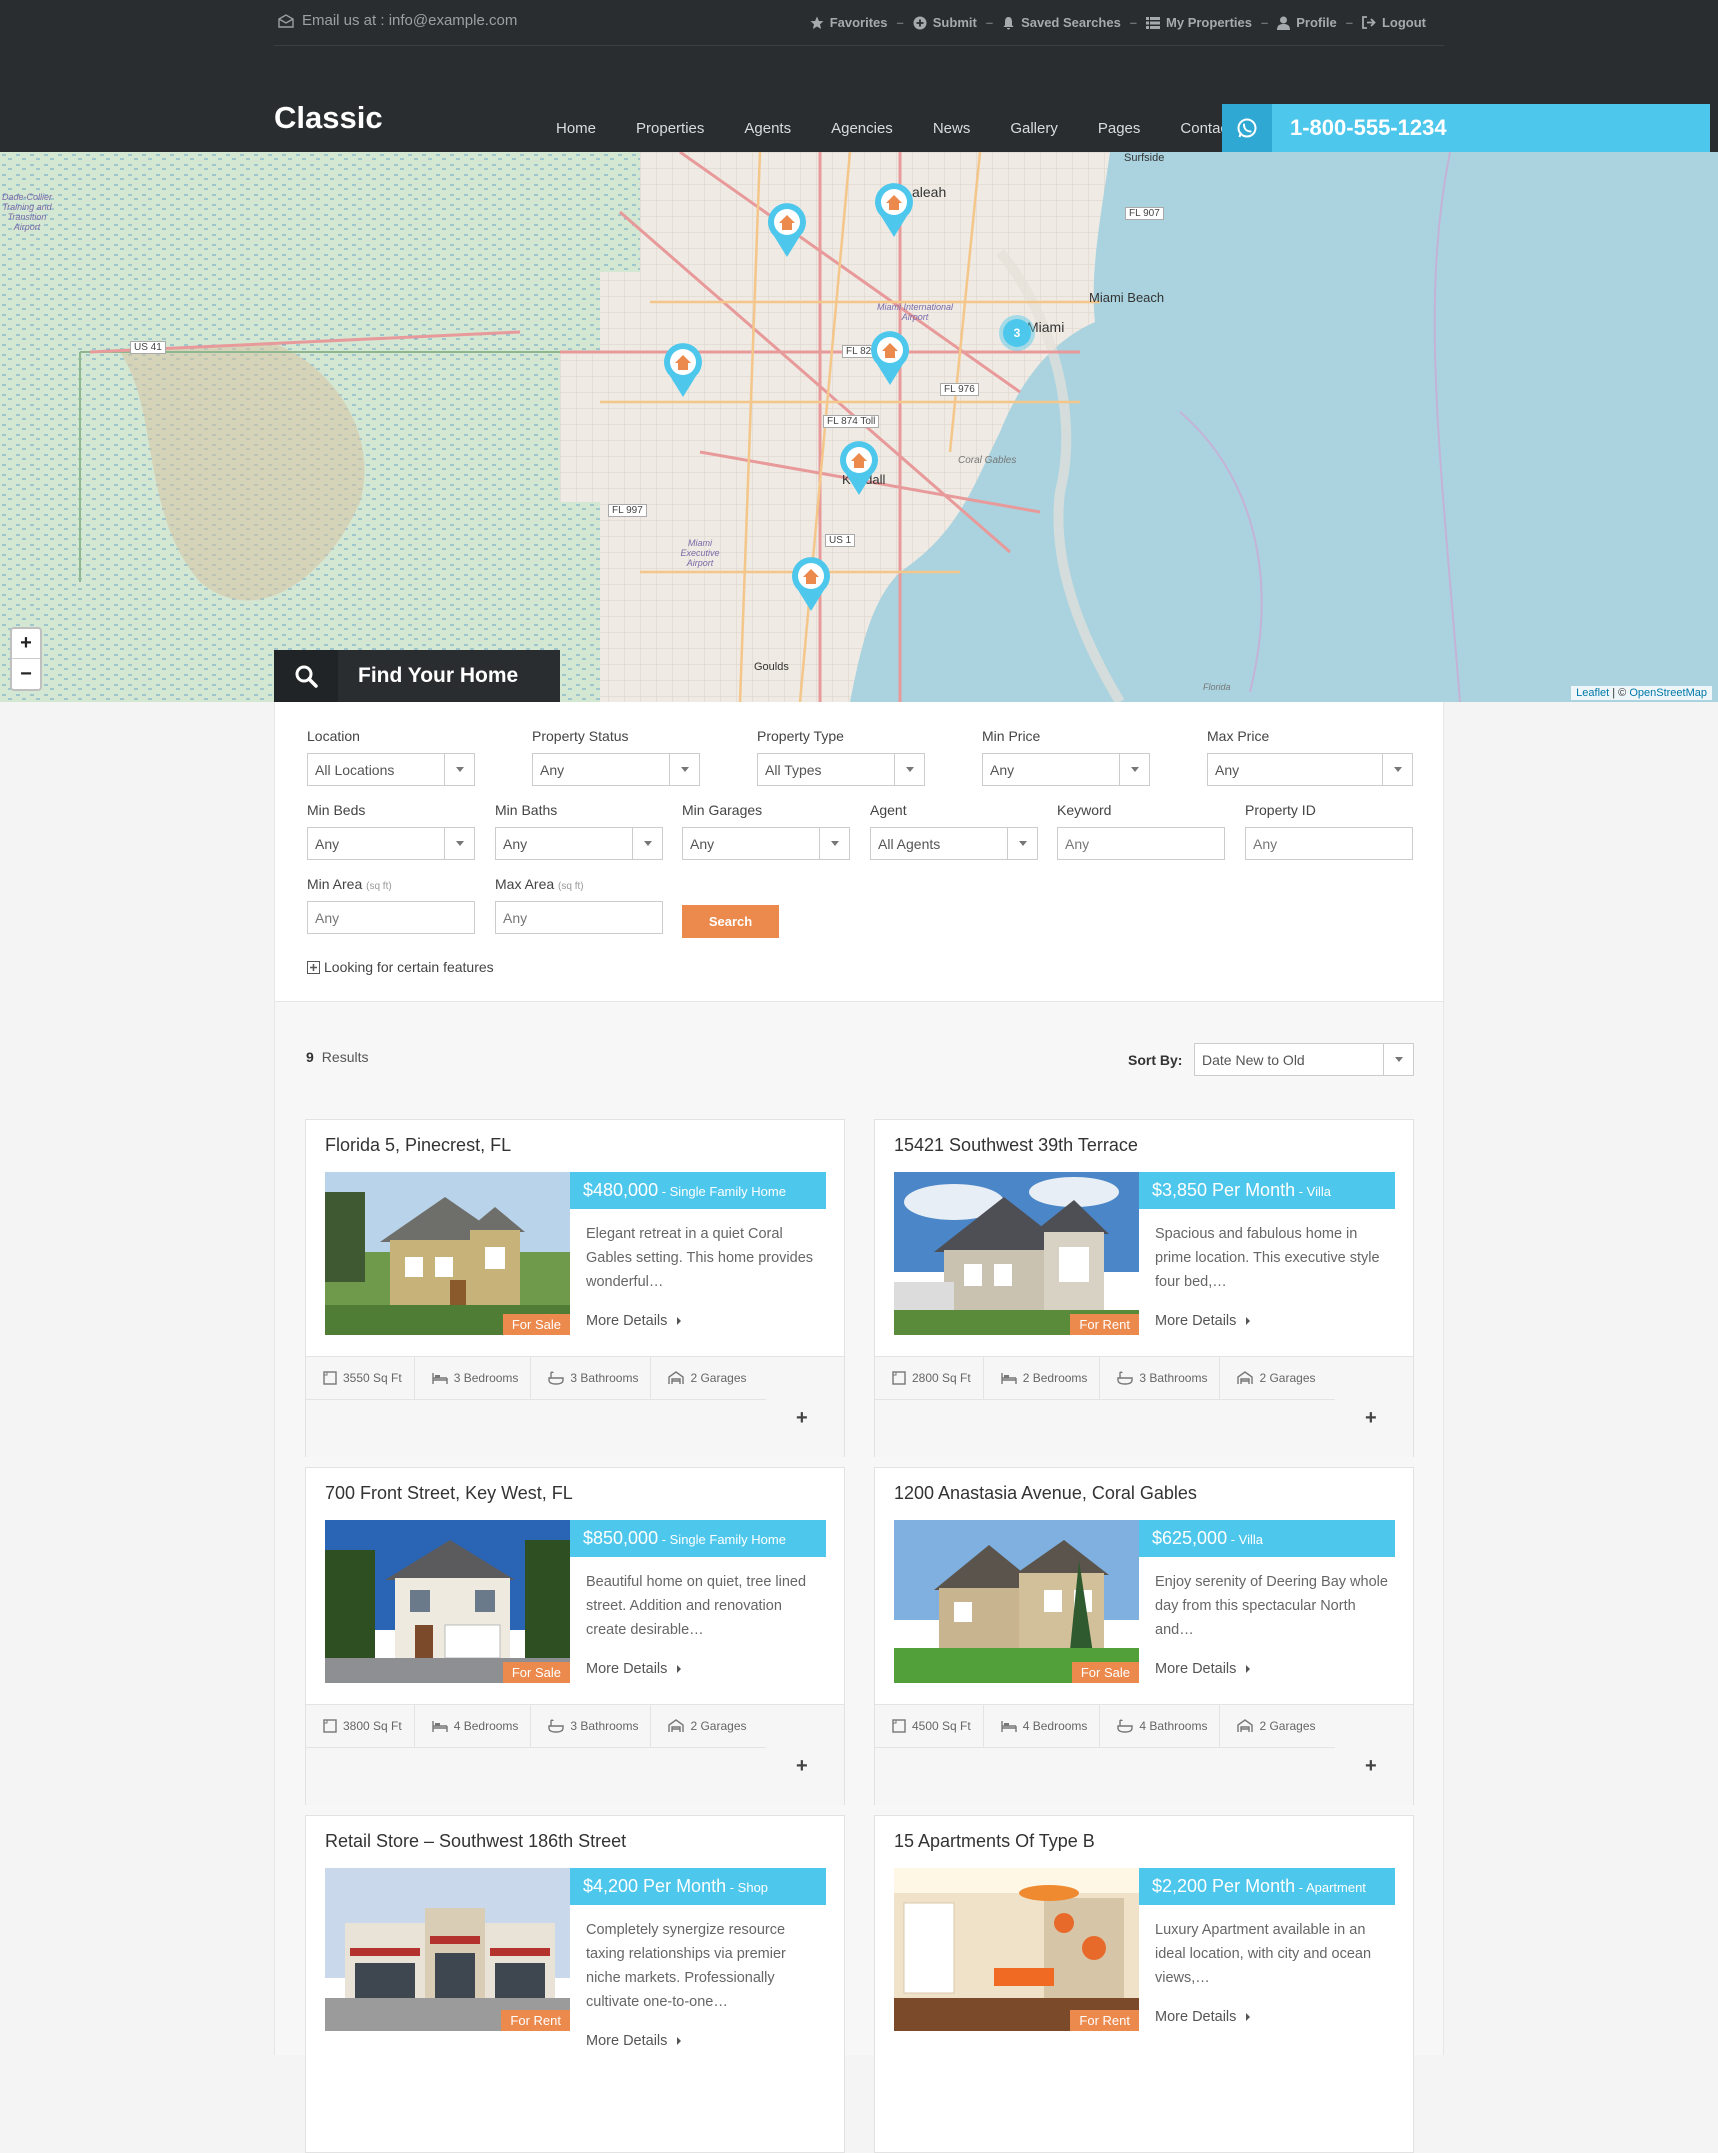  What do you see at coordinates (862, 128) in the screenshot?
I see `nav-agencies: Agencies` at bounding box center [862, 128].